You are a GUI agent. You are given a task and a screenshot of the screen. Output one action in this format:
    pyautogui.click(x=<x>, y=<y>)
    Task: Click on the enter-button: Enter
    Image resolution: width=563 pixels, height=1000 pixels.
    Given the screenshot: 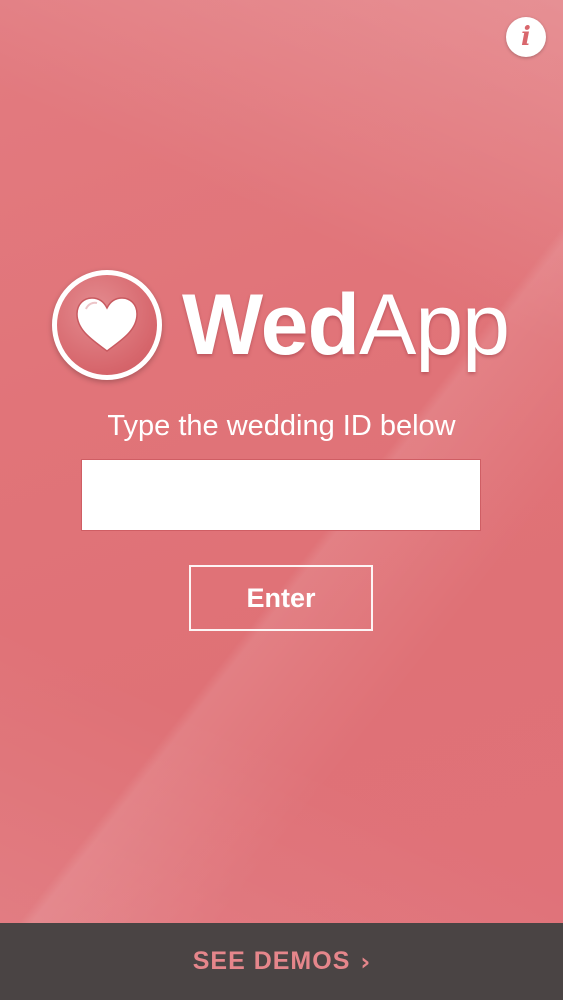 What is the action you would take?
    pyautogui.click(x=281, y=598)
    